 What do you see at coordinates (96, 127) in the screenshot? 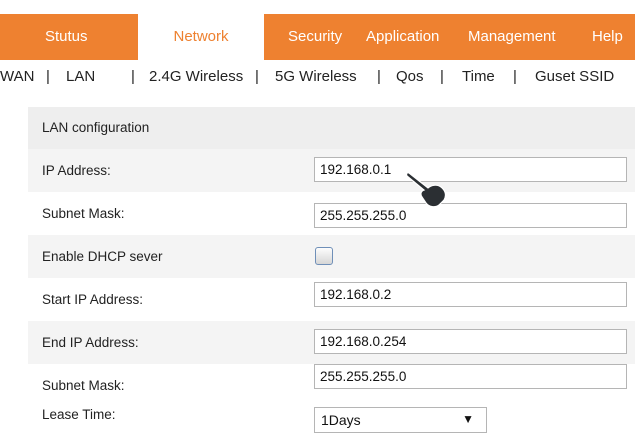
I see `section-title: LAN configuration` at bounding box center [96, 127].